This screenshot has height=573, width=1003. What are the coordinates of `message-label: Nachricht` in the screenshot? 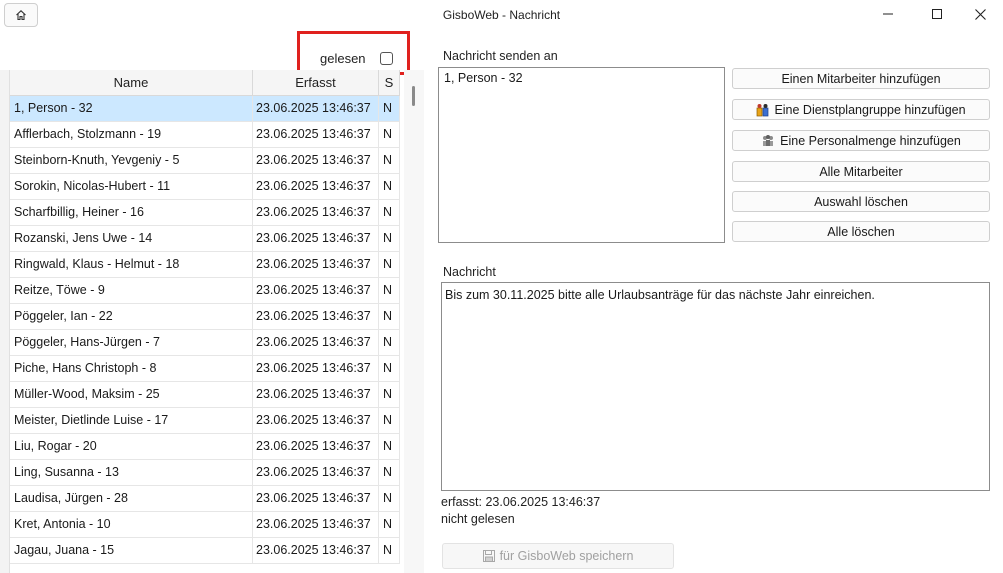 It's located at (469, 272).